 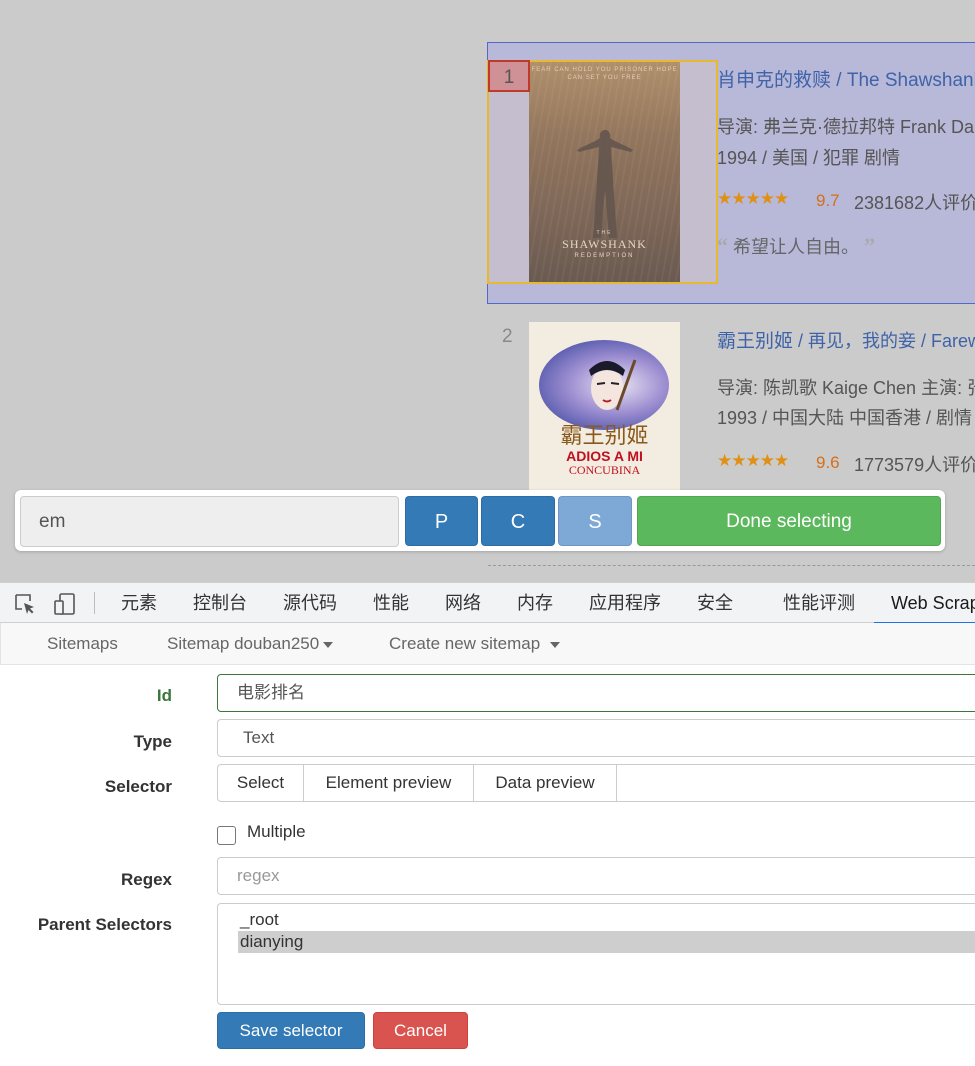 I want to click on movie-director-line: 导演: 弗兰克·德拉邦特 Frank Darabont, so click(x=846, y=127).